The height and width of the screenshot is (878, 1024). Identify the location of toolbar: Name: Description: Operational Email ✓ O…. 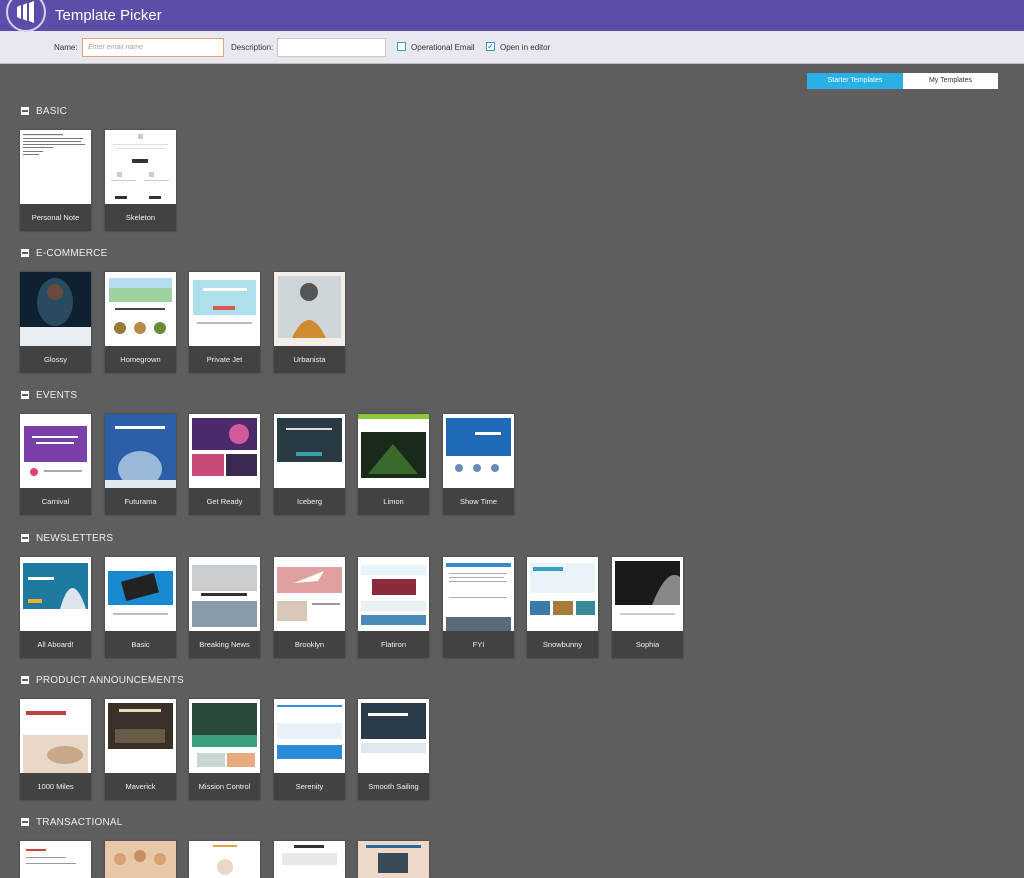
(512, 47).